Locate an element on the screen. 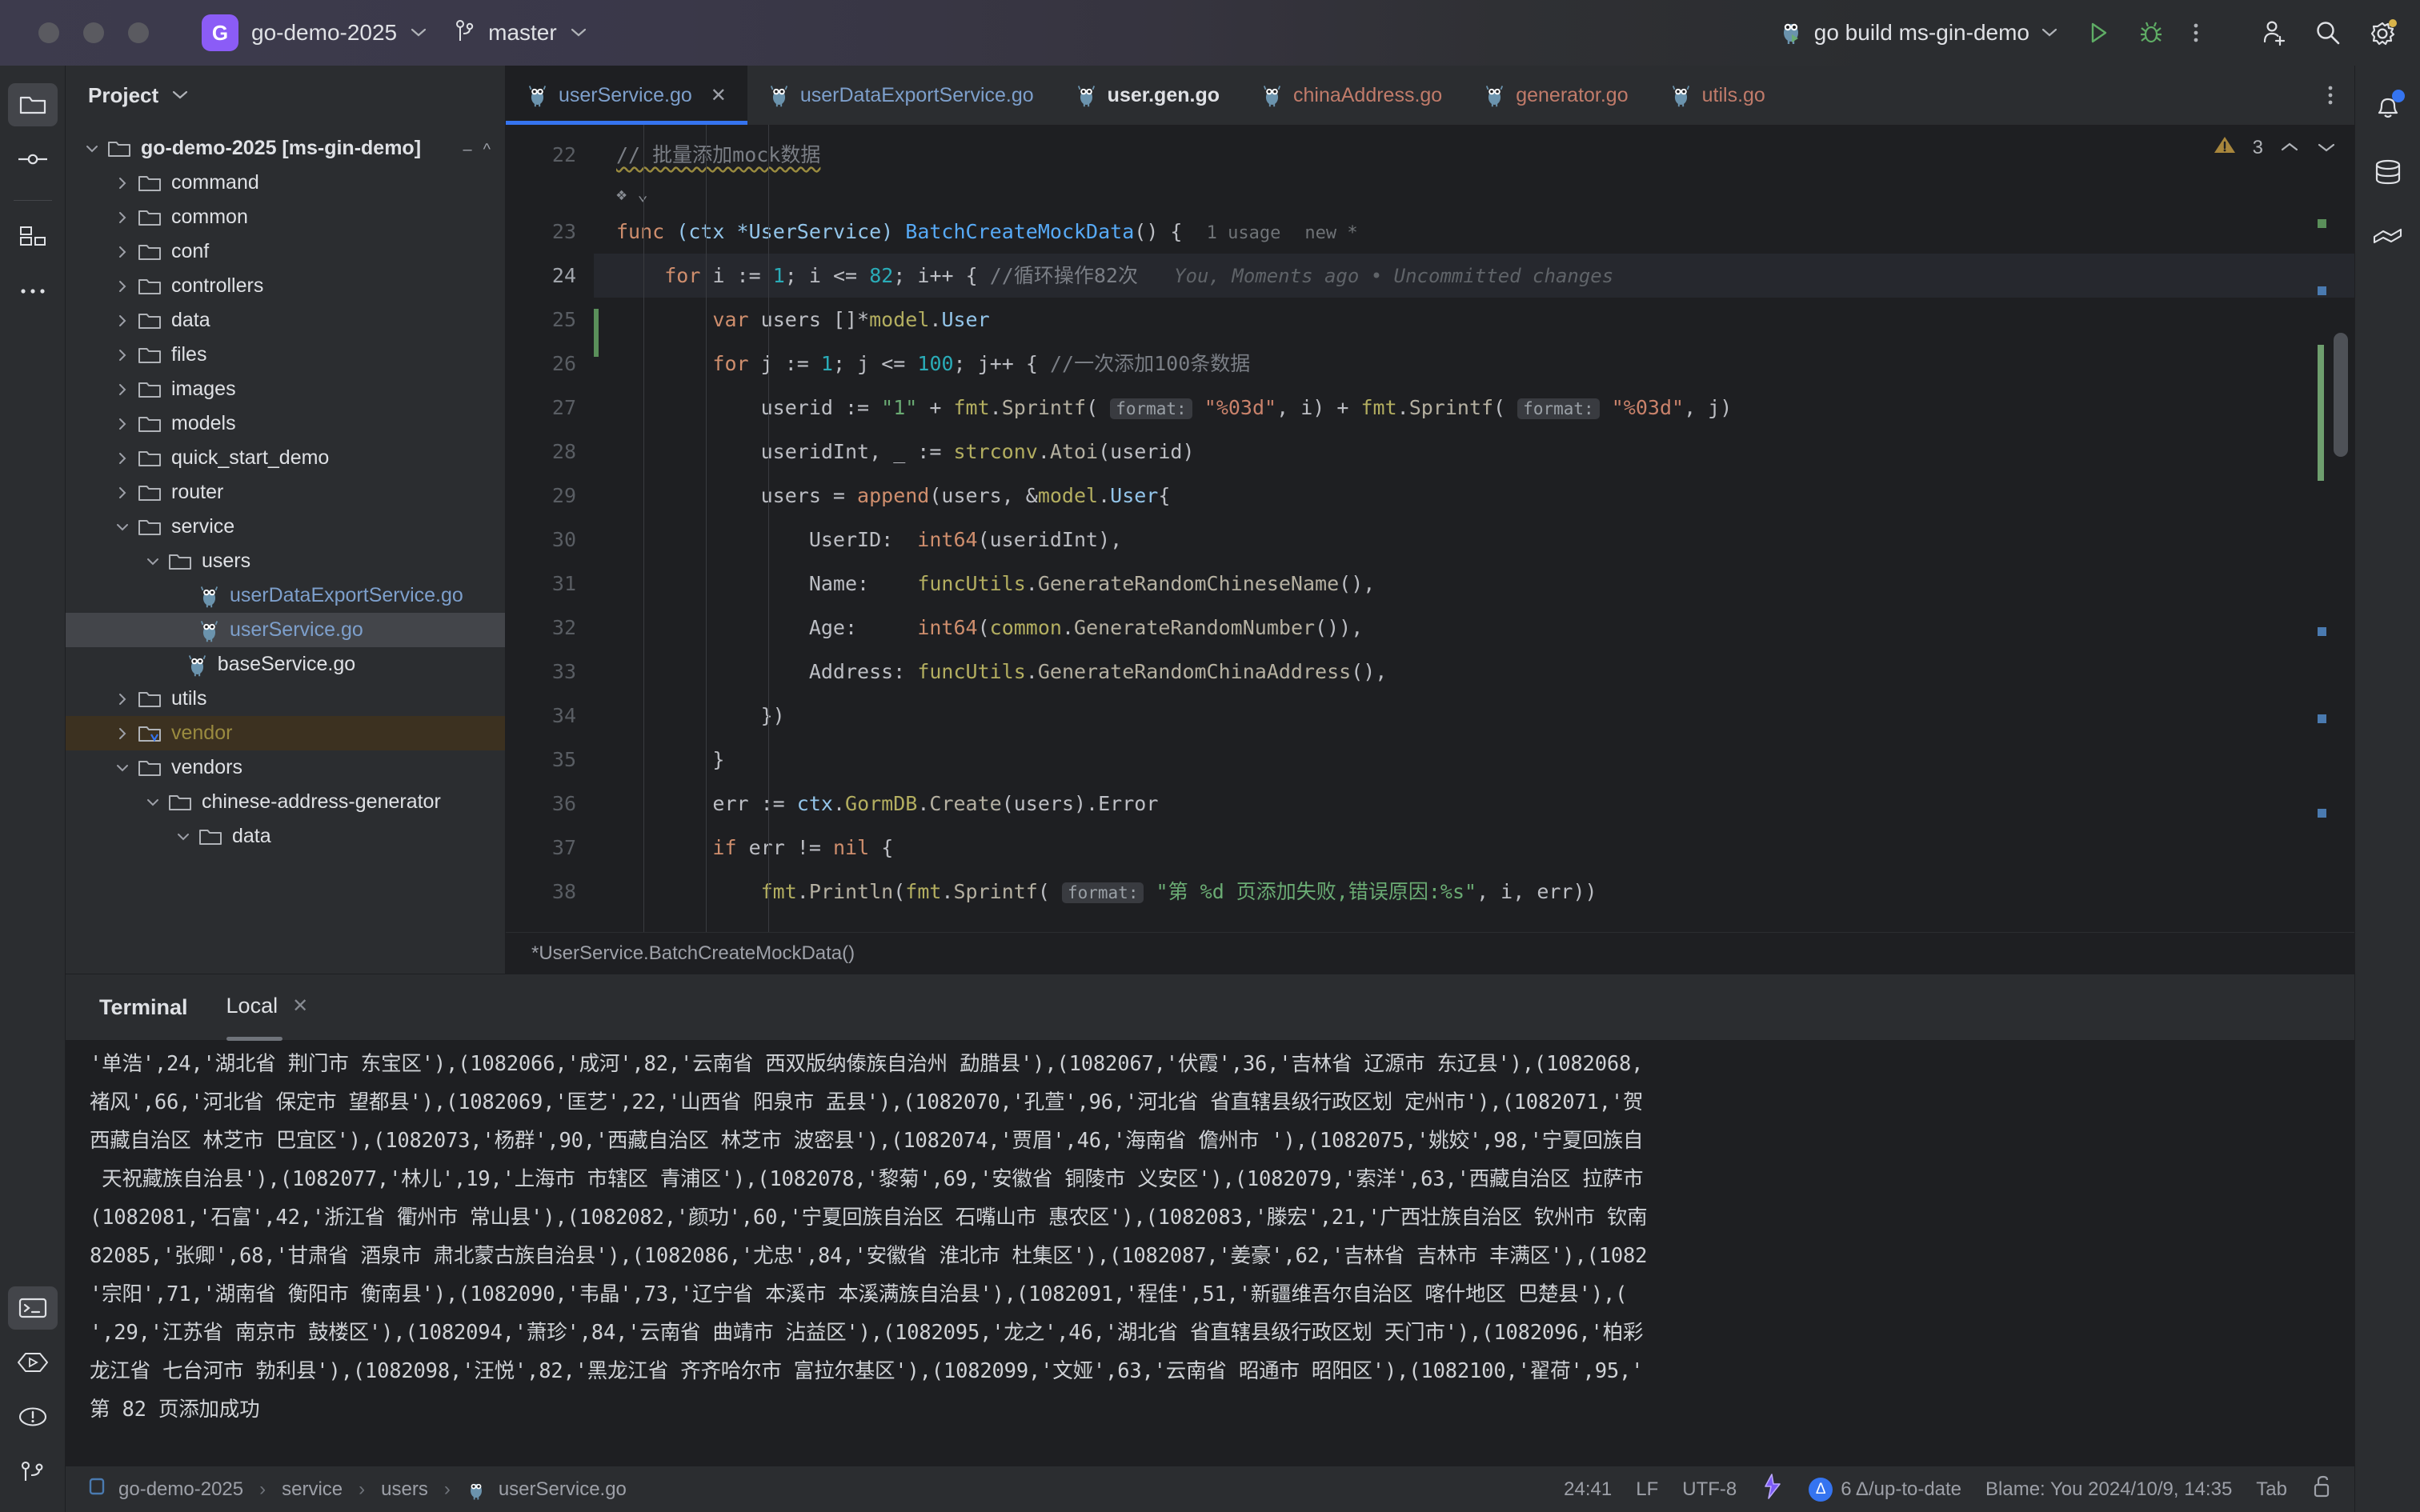 The height and width of the screenshot is (1512, 2420). tree-item-userservice-go: userService.go is located at coordinates (285, 630).